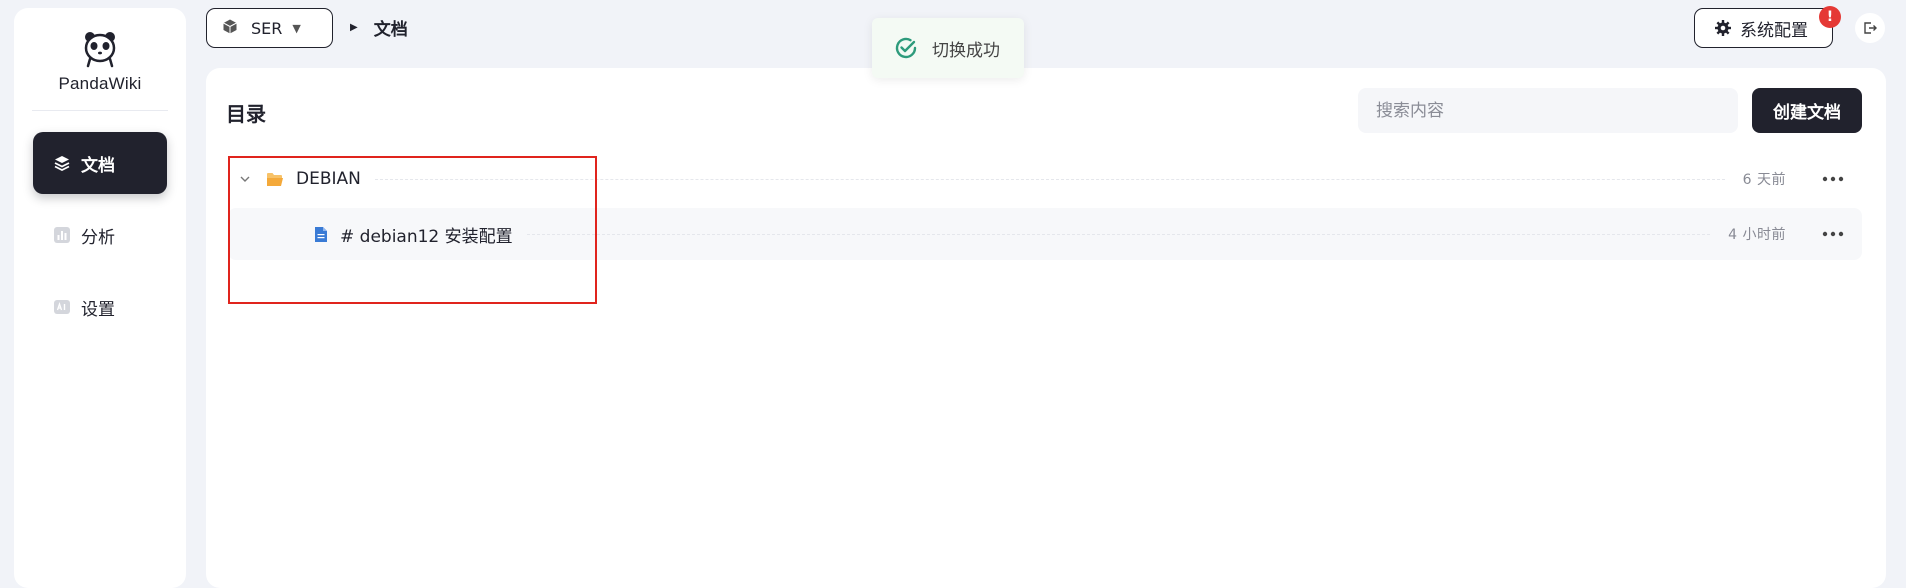 The image size is (1906, 588). What do you see at coordinates (1548, 110) in the screenshot?
I see `search-input` at bounding box center [1548, 110].